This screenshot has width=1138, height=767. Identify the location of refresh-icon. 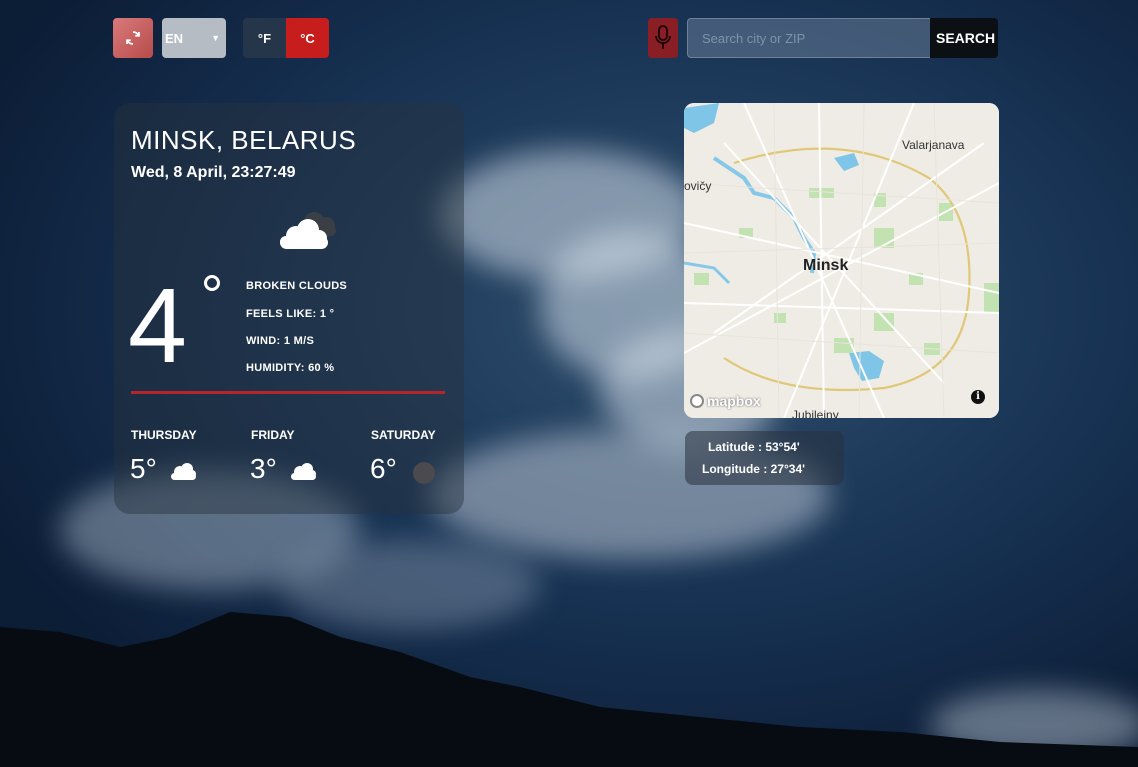
(133, 38).